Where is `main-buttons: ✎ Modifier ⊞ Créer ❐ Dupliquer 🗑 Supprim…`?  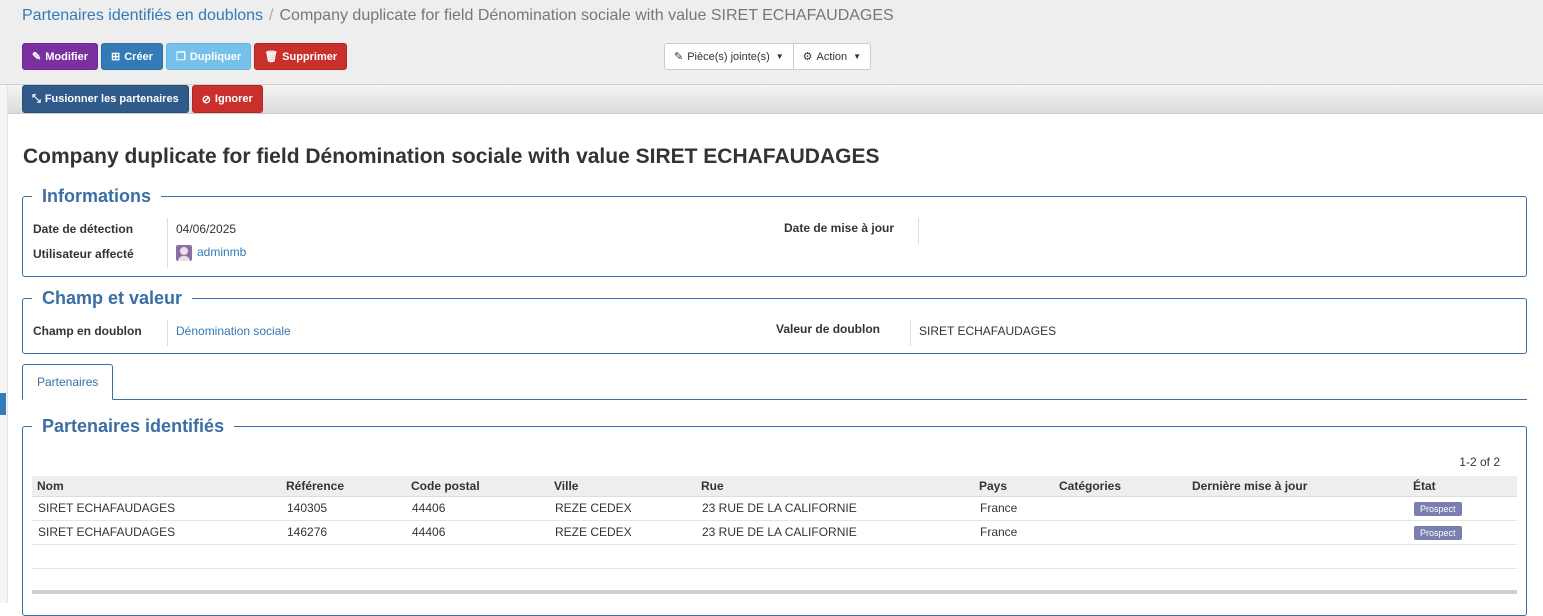
main-buttons: ✎ Modifier ⊞ Créer ❐ Dupliquer 🗑 Supprim… is located at coordinates (185, 56).